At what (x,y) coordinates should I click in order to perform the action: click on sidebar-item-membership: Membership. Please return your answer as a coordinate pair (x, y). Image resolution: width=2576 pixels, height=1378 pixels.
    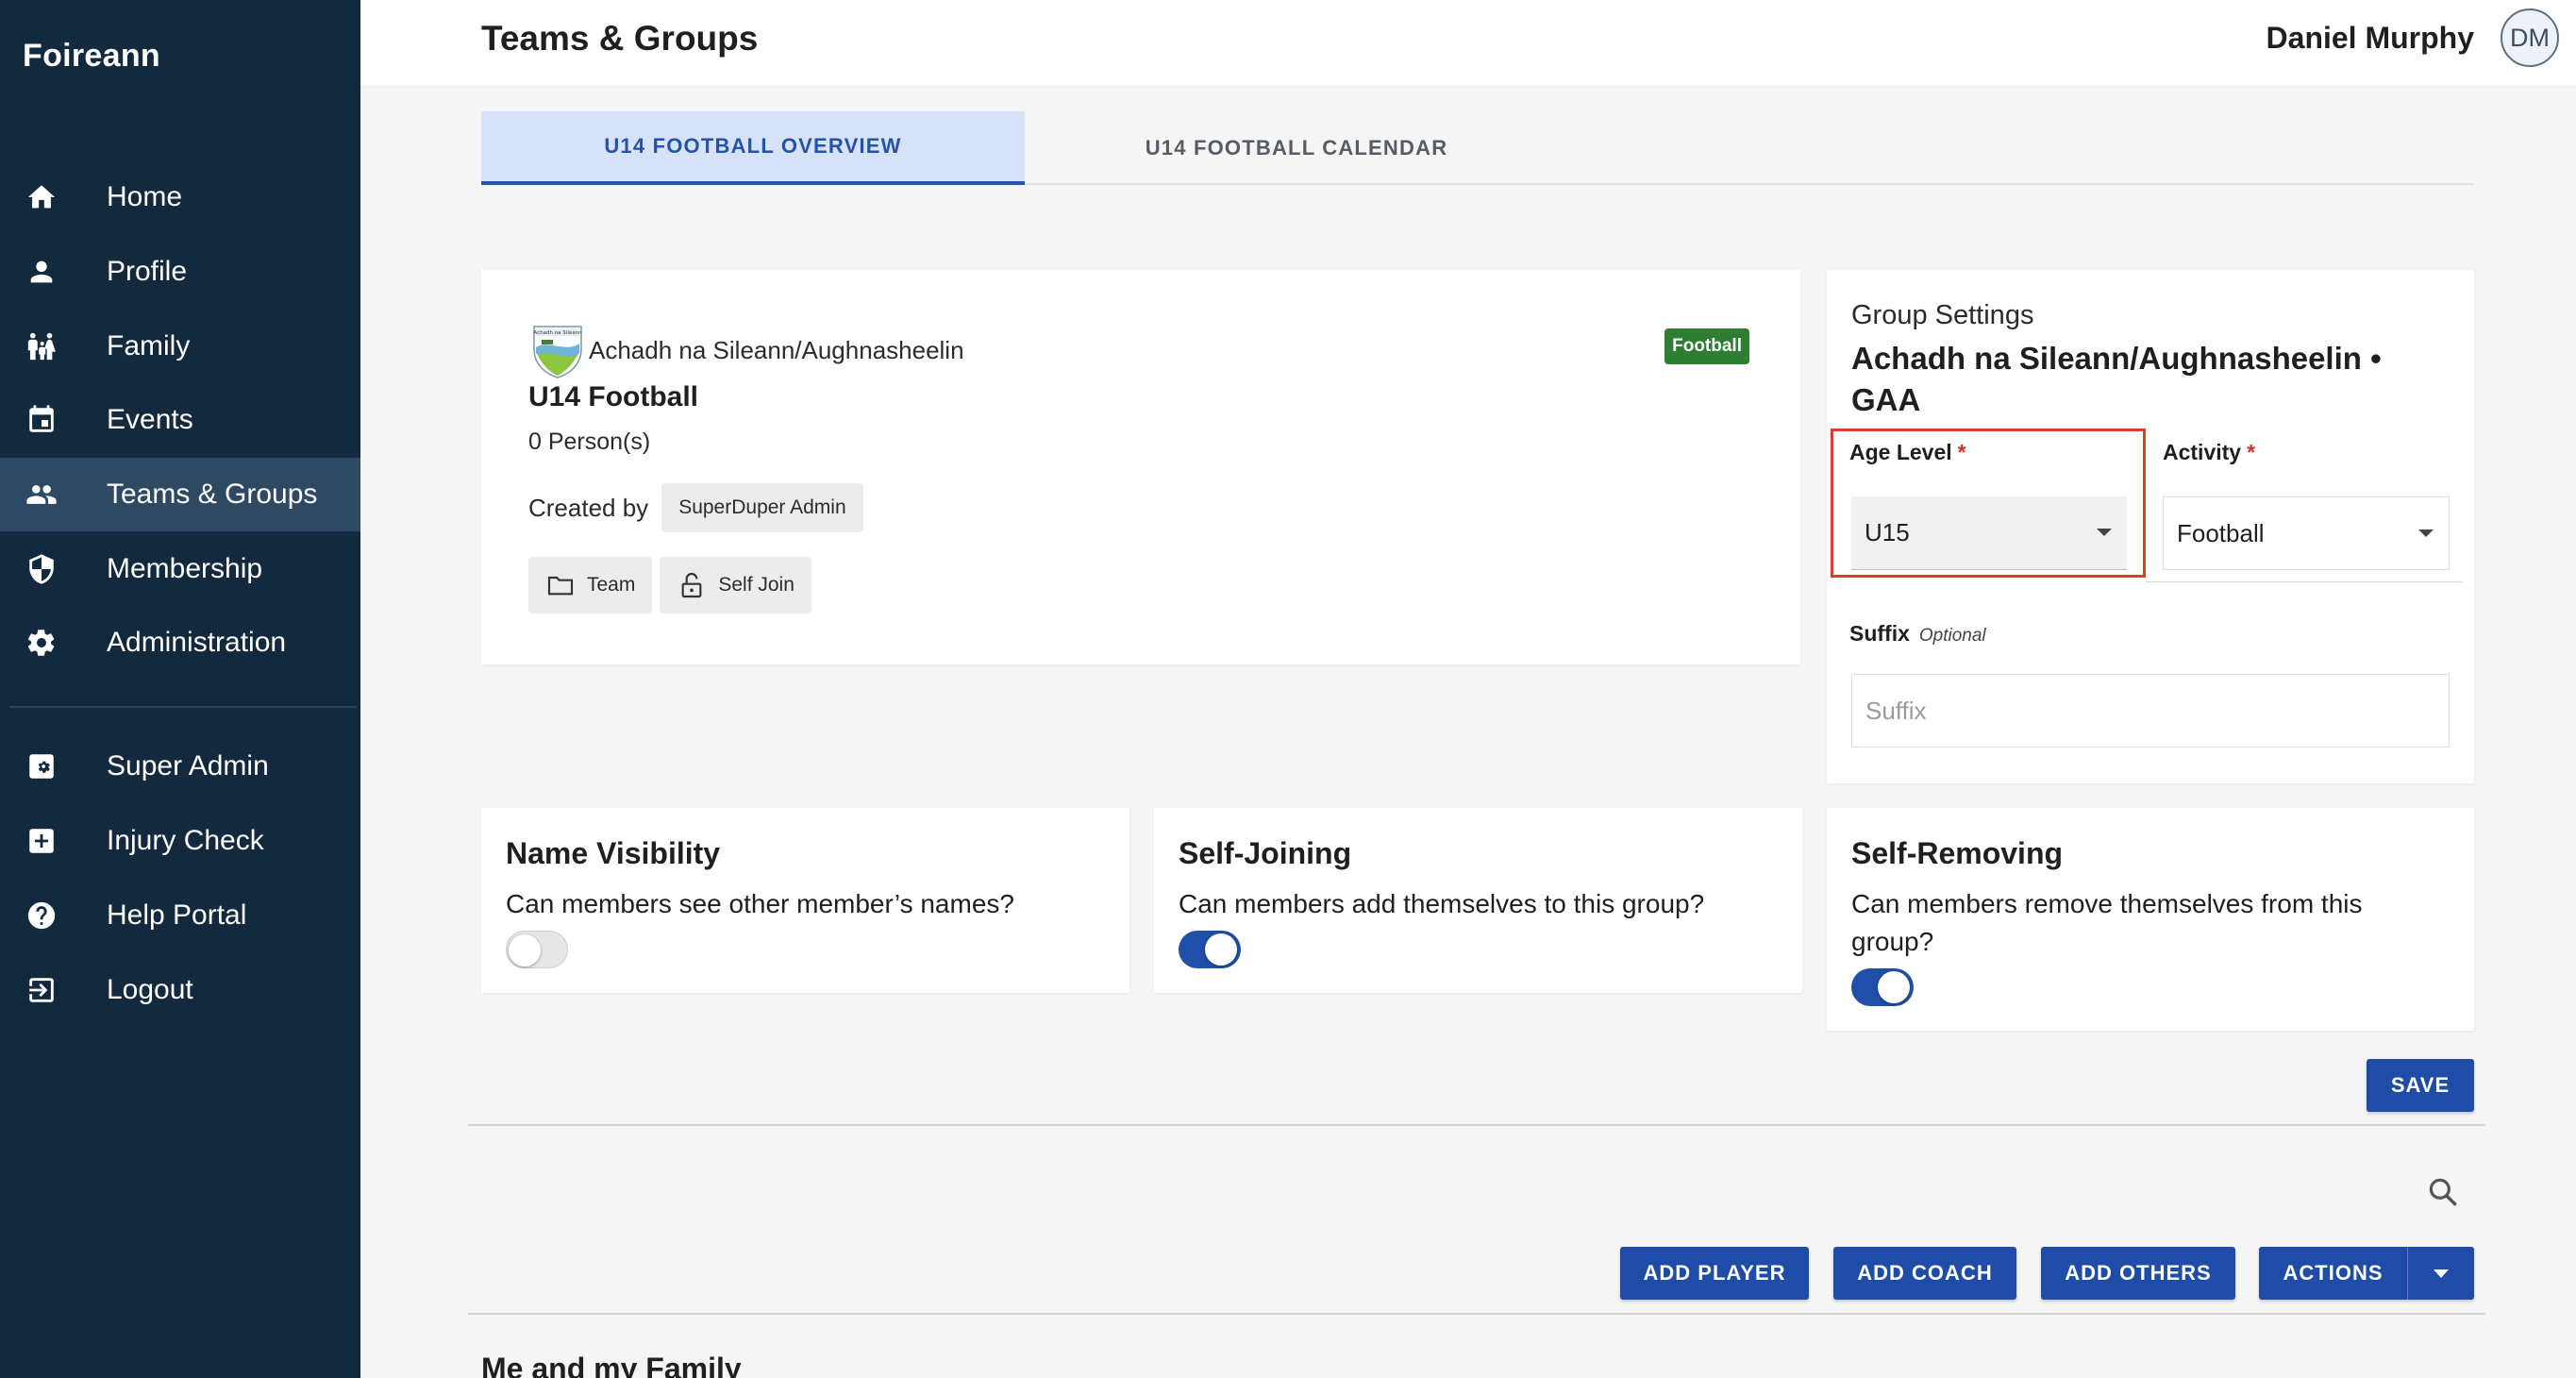
    Looking at the image, I should click on (180, 569).